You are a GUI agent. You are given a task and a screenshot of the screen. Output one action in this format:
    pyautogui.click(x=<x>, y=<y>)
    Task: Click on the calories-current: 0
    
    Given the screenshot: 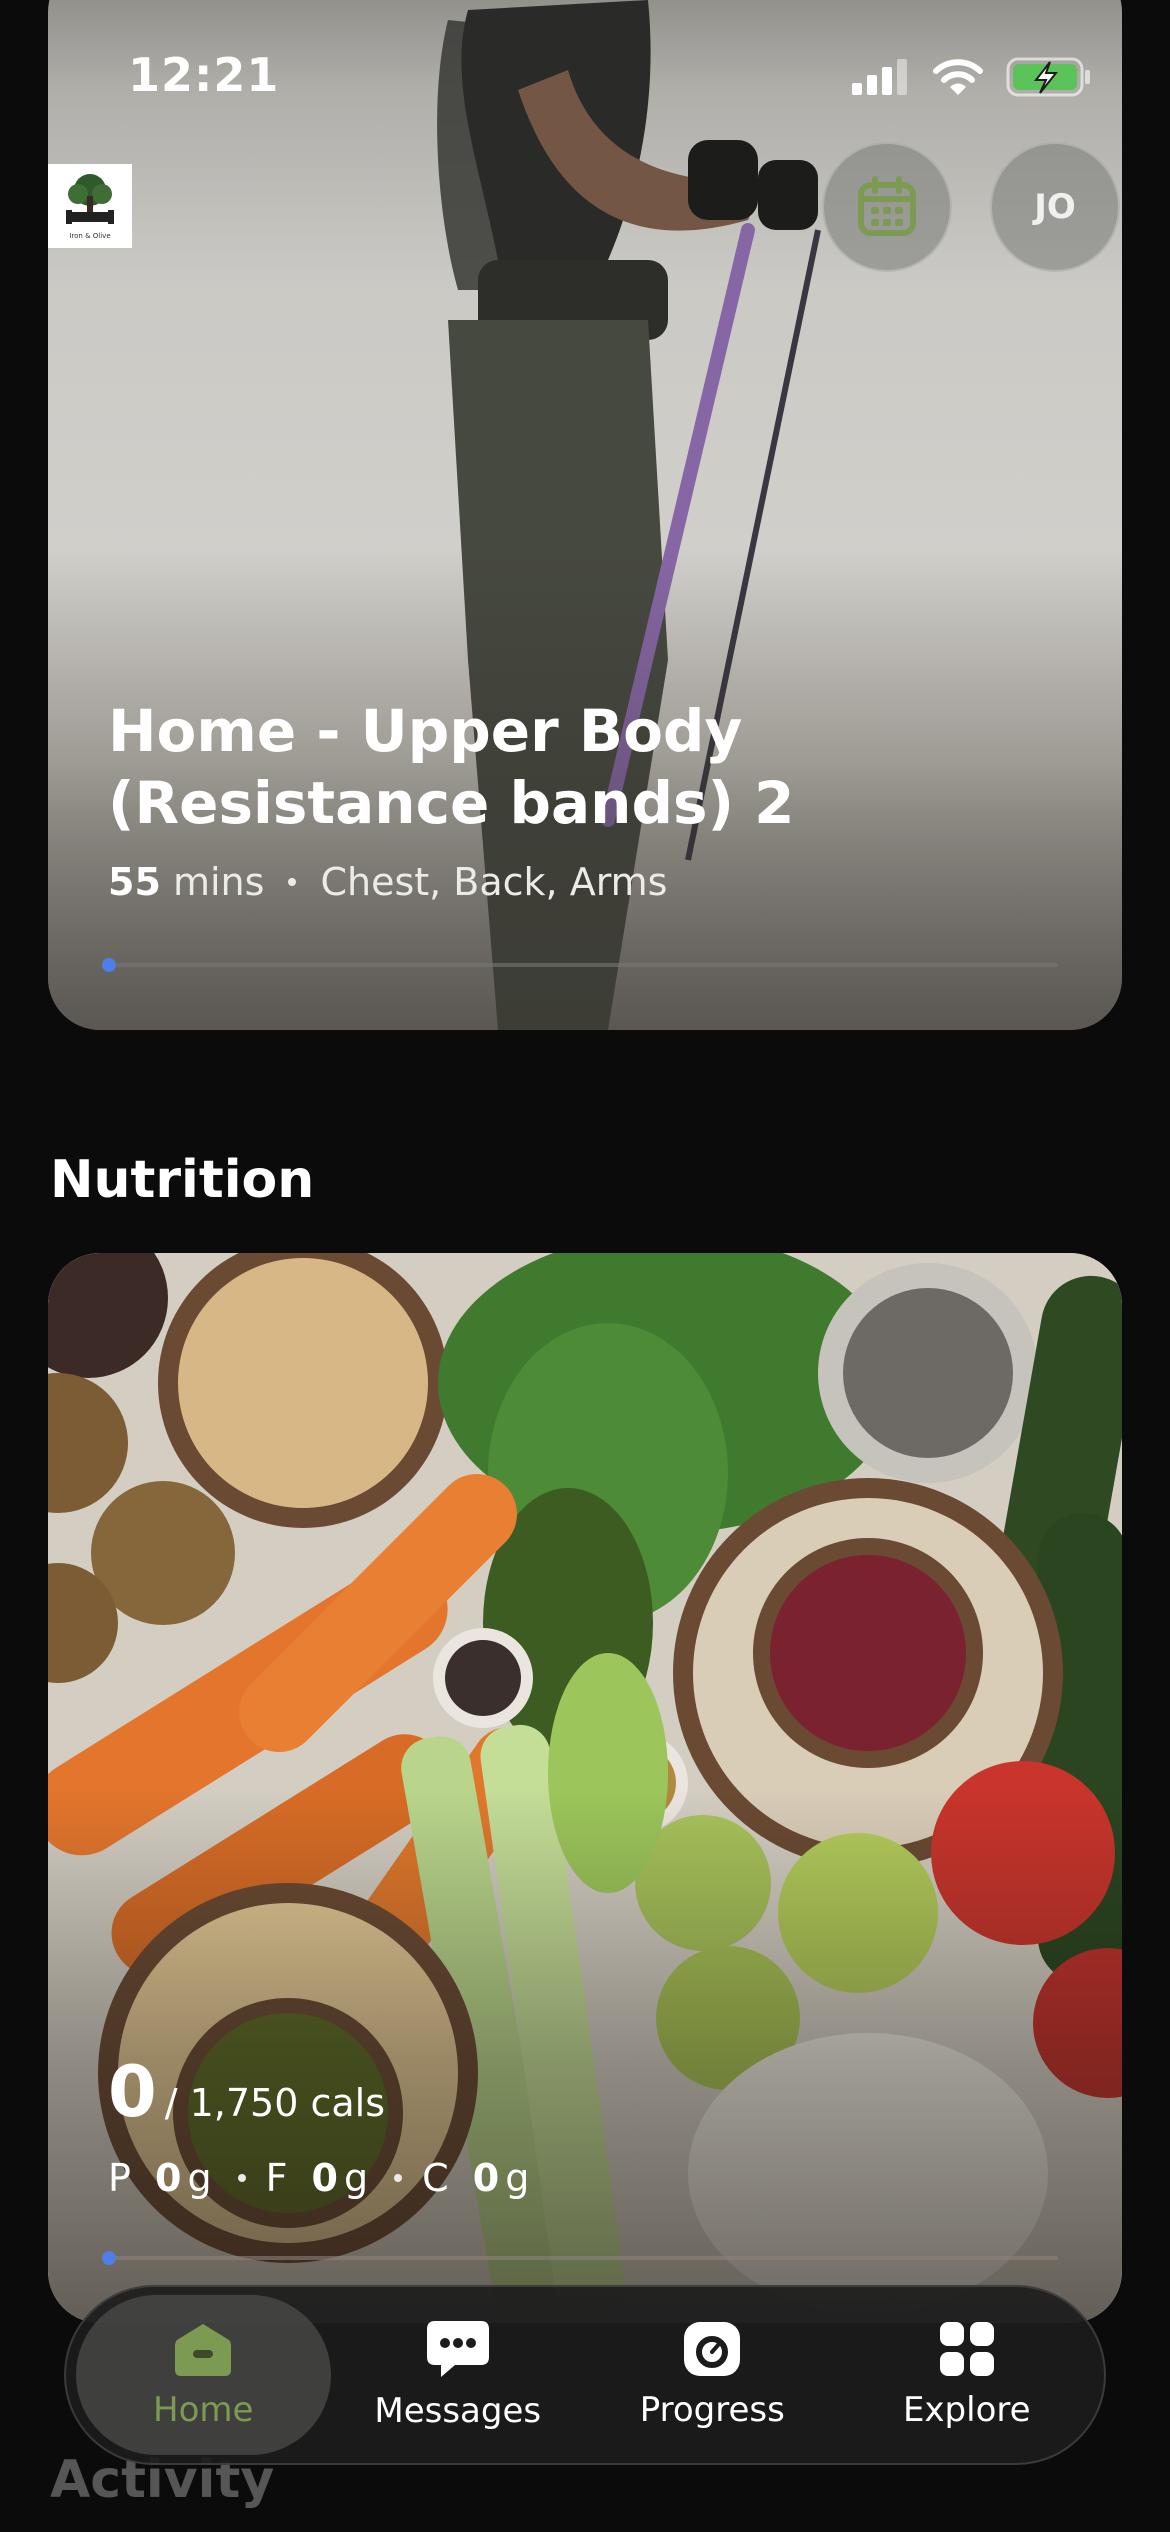 What is the action you would take?
    pyautogui.click(x=132, y=2092)
    